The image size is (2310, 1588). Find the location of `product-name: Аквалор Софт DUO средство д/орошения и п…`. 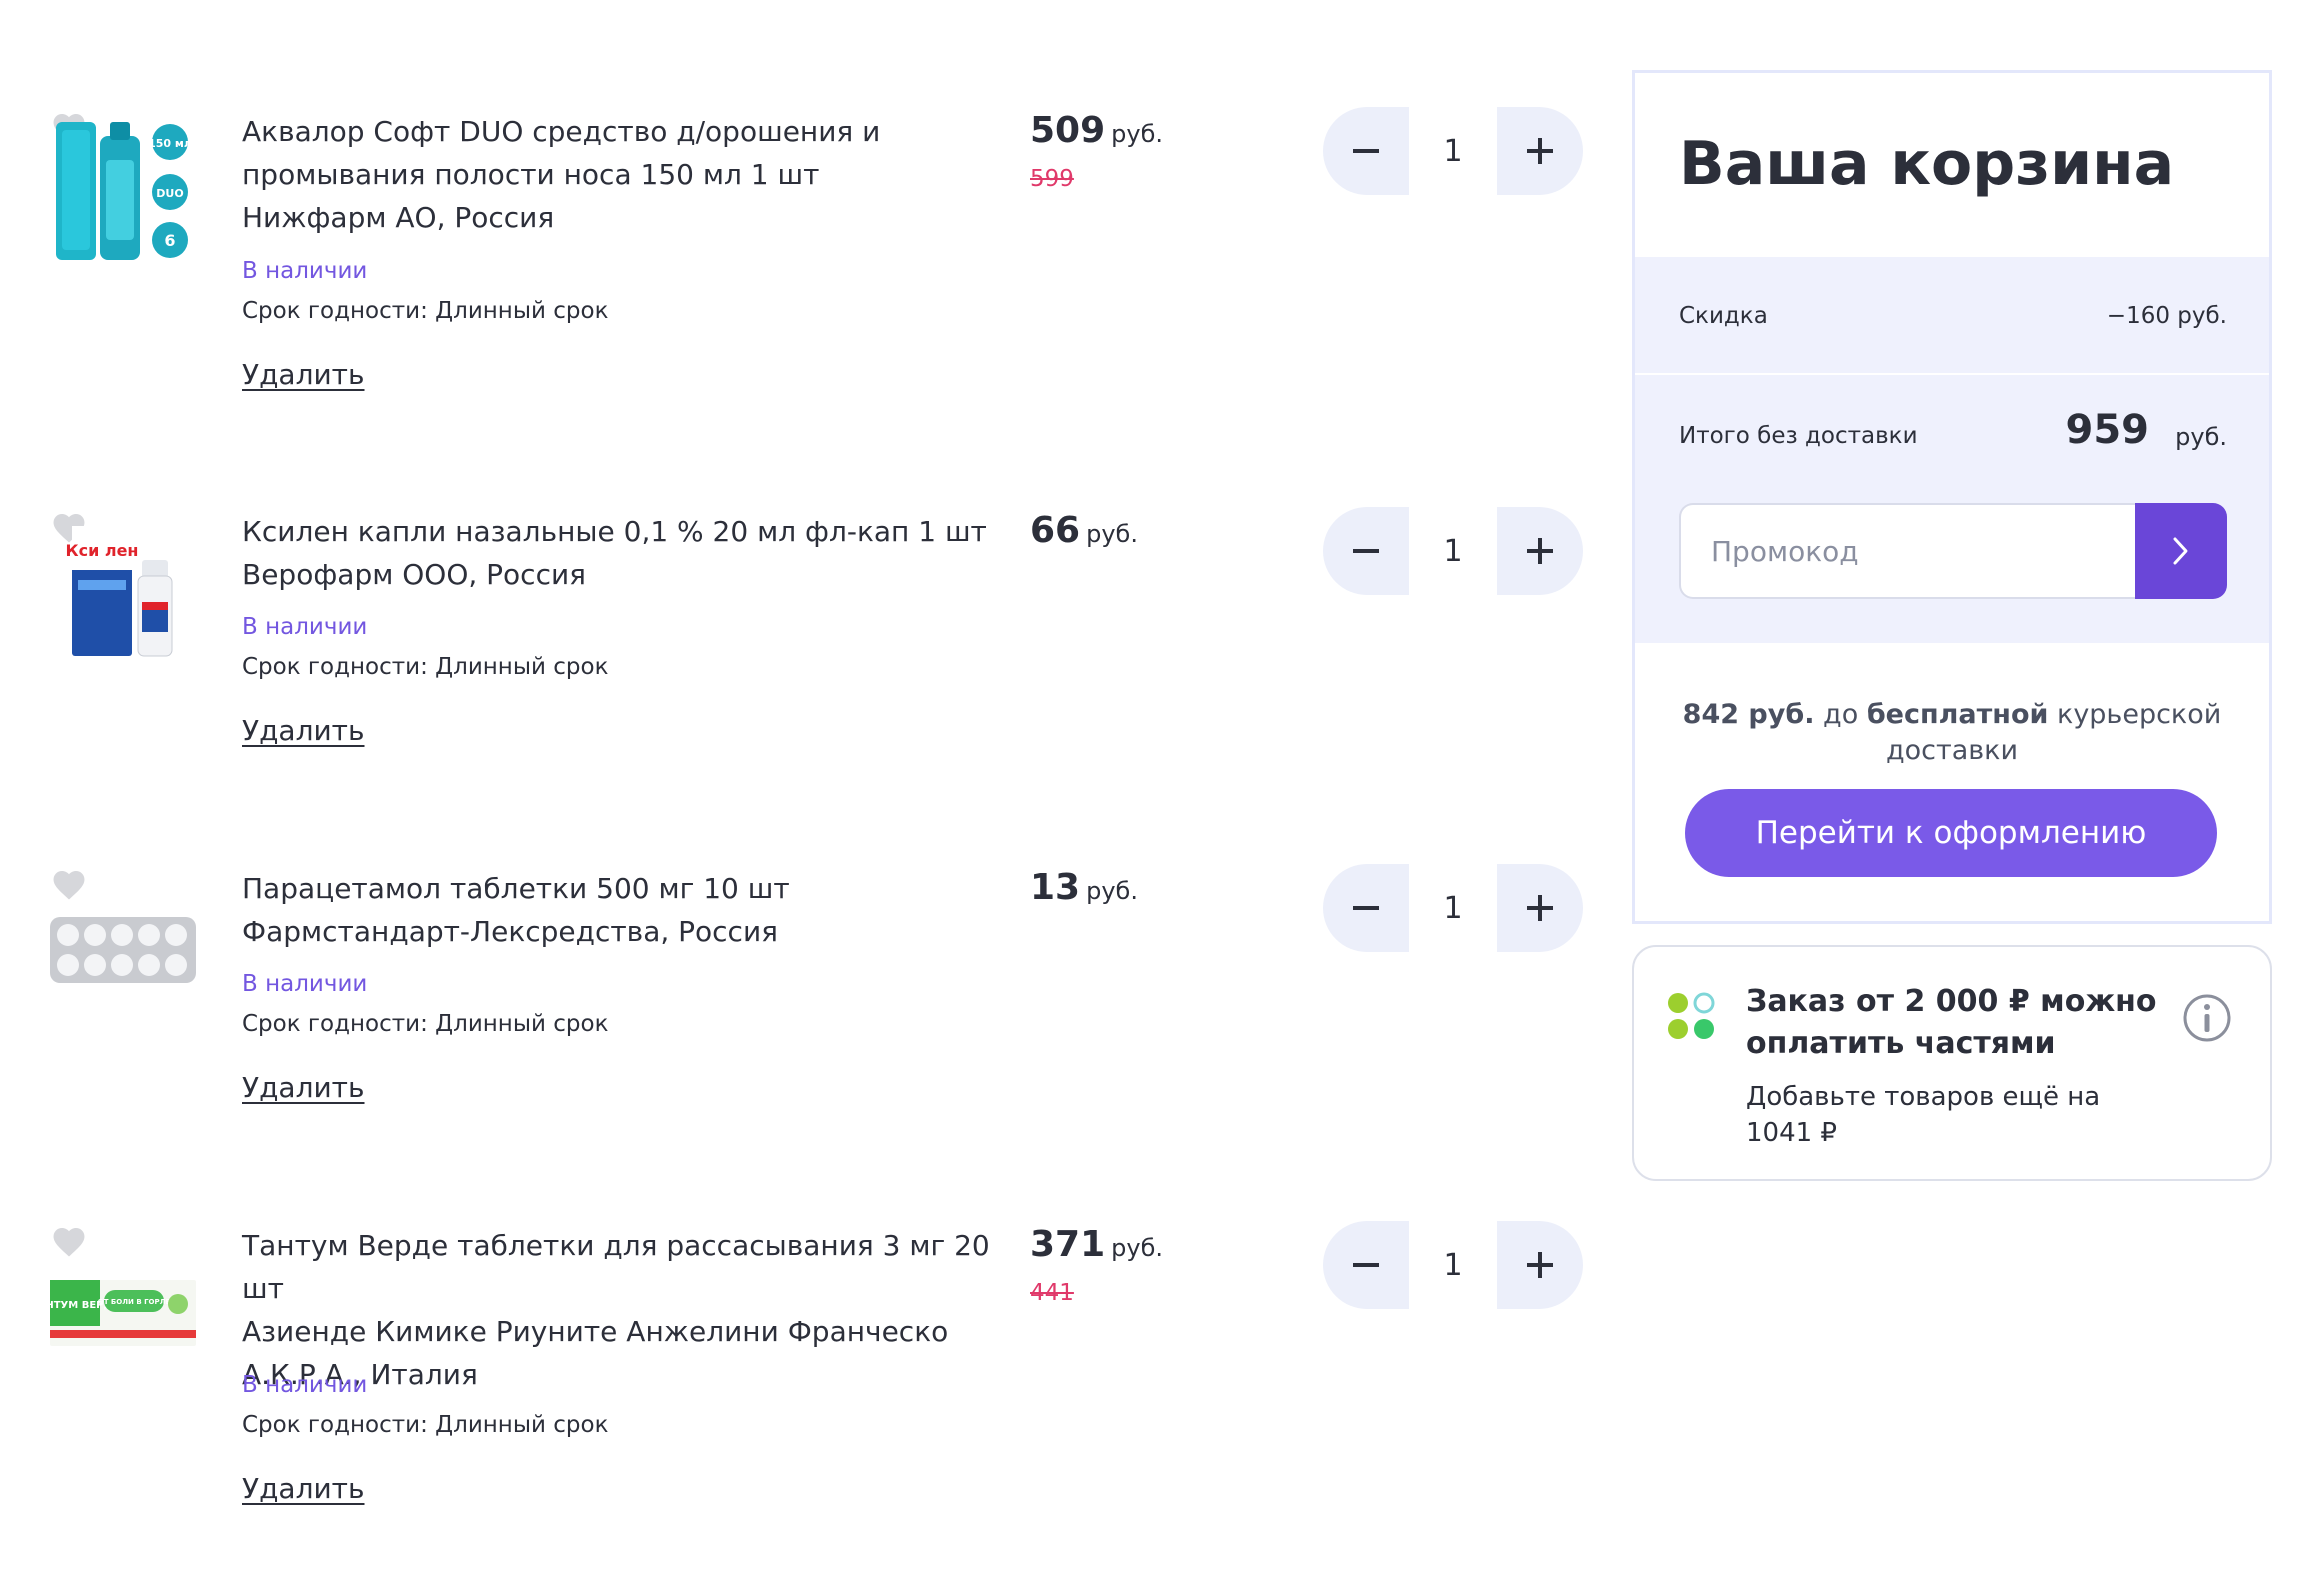

product-name: Аквалор Софт DUO средство д/орошения и п… is located at coordinates (627, 174).